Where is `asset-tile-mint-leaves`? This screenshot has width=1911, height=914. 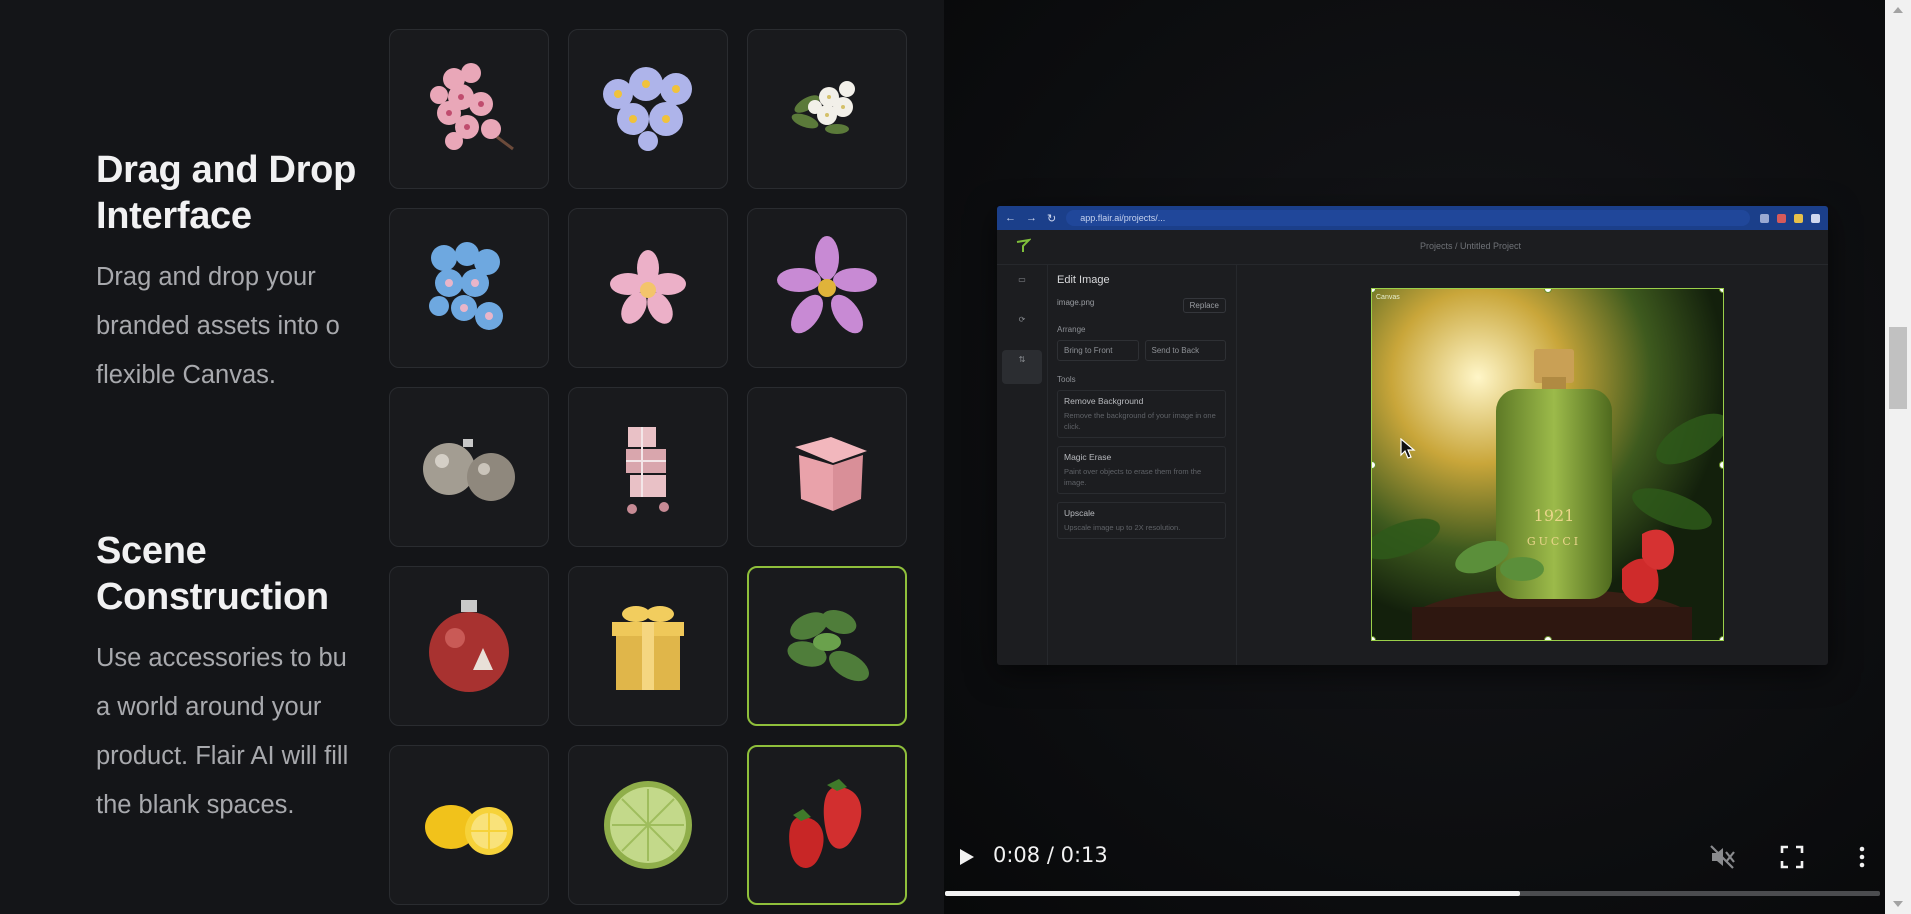
asset-tile-mint-leaves is located at coordinates (827, 646).